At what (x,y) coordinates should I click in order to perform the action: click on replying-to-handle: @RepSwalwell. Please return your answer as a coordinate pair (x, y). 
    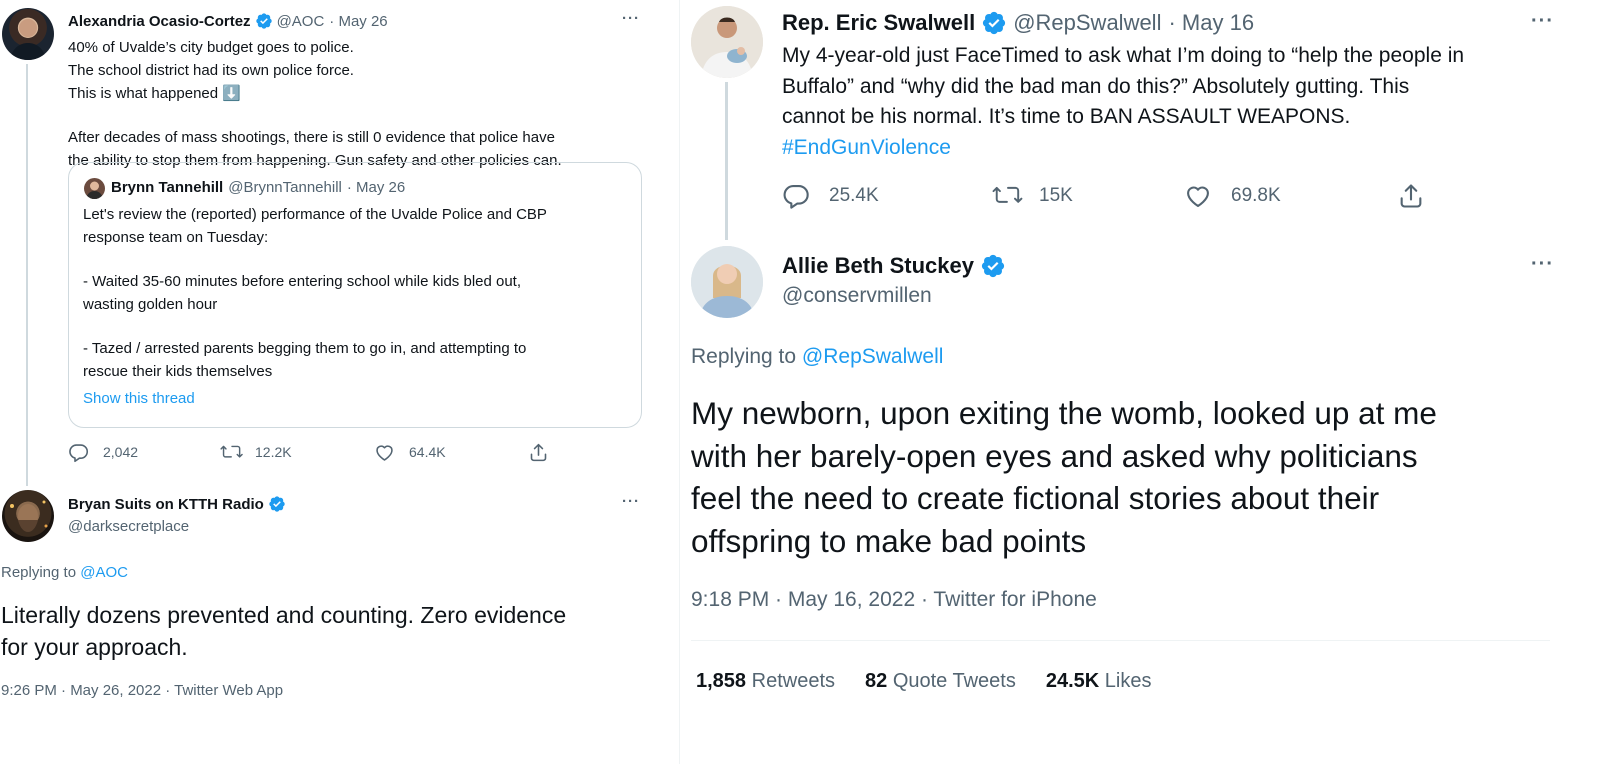
    Looking at the image, I should click on (873, 356).